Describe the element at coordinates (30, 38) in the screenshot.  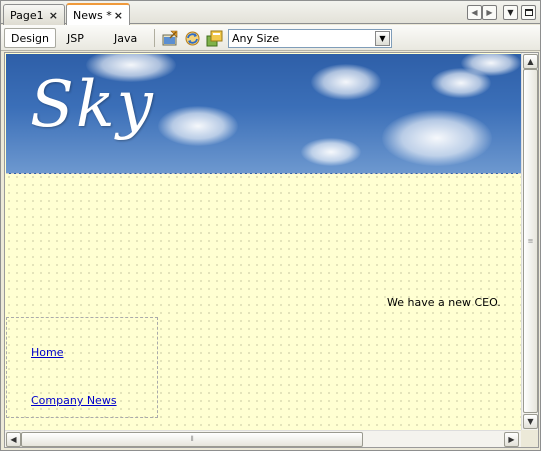
I see `design-view-button: Design` at that location.